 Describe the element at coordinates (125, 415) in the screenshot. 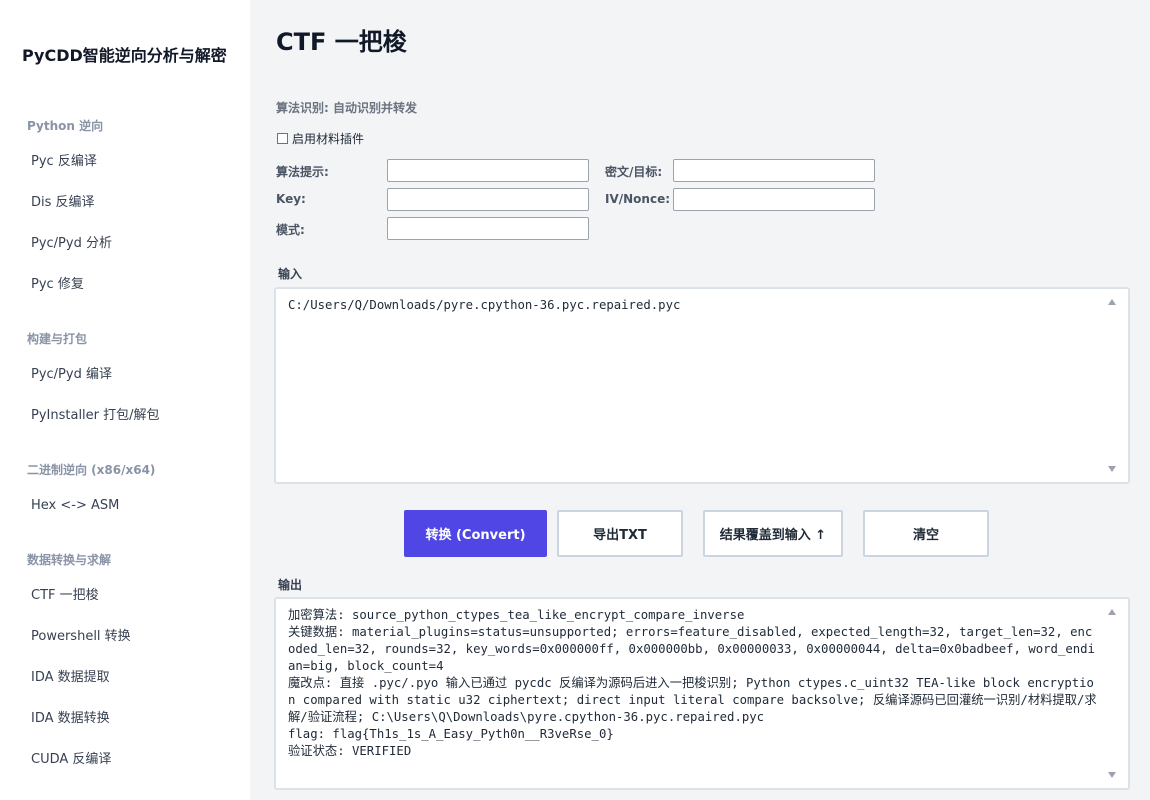

I see `sidebar-item-pyinstaller: PyInstaller 打包/解包` at that location.